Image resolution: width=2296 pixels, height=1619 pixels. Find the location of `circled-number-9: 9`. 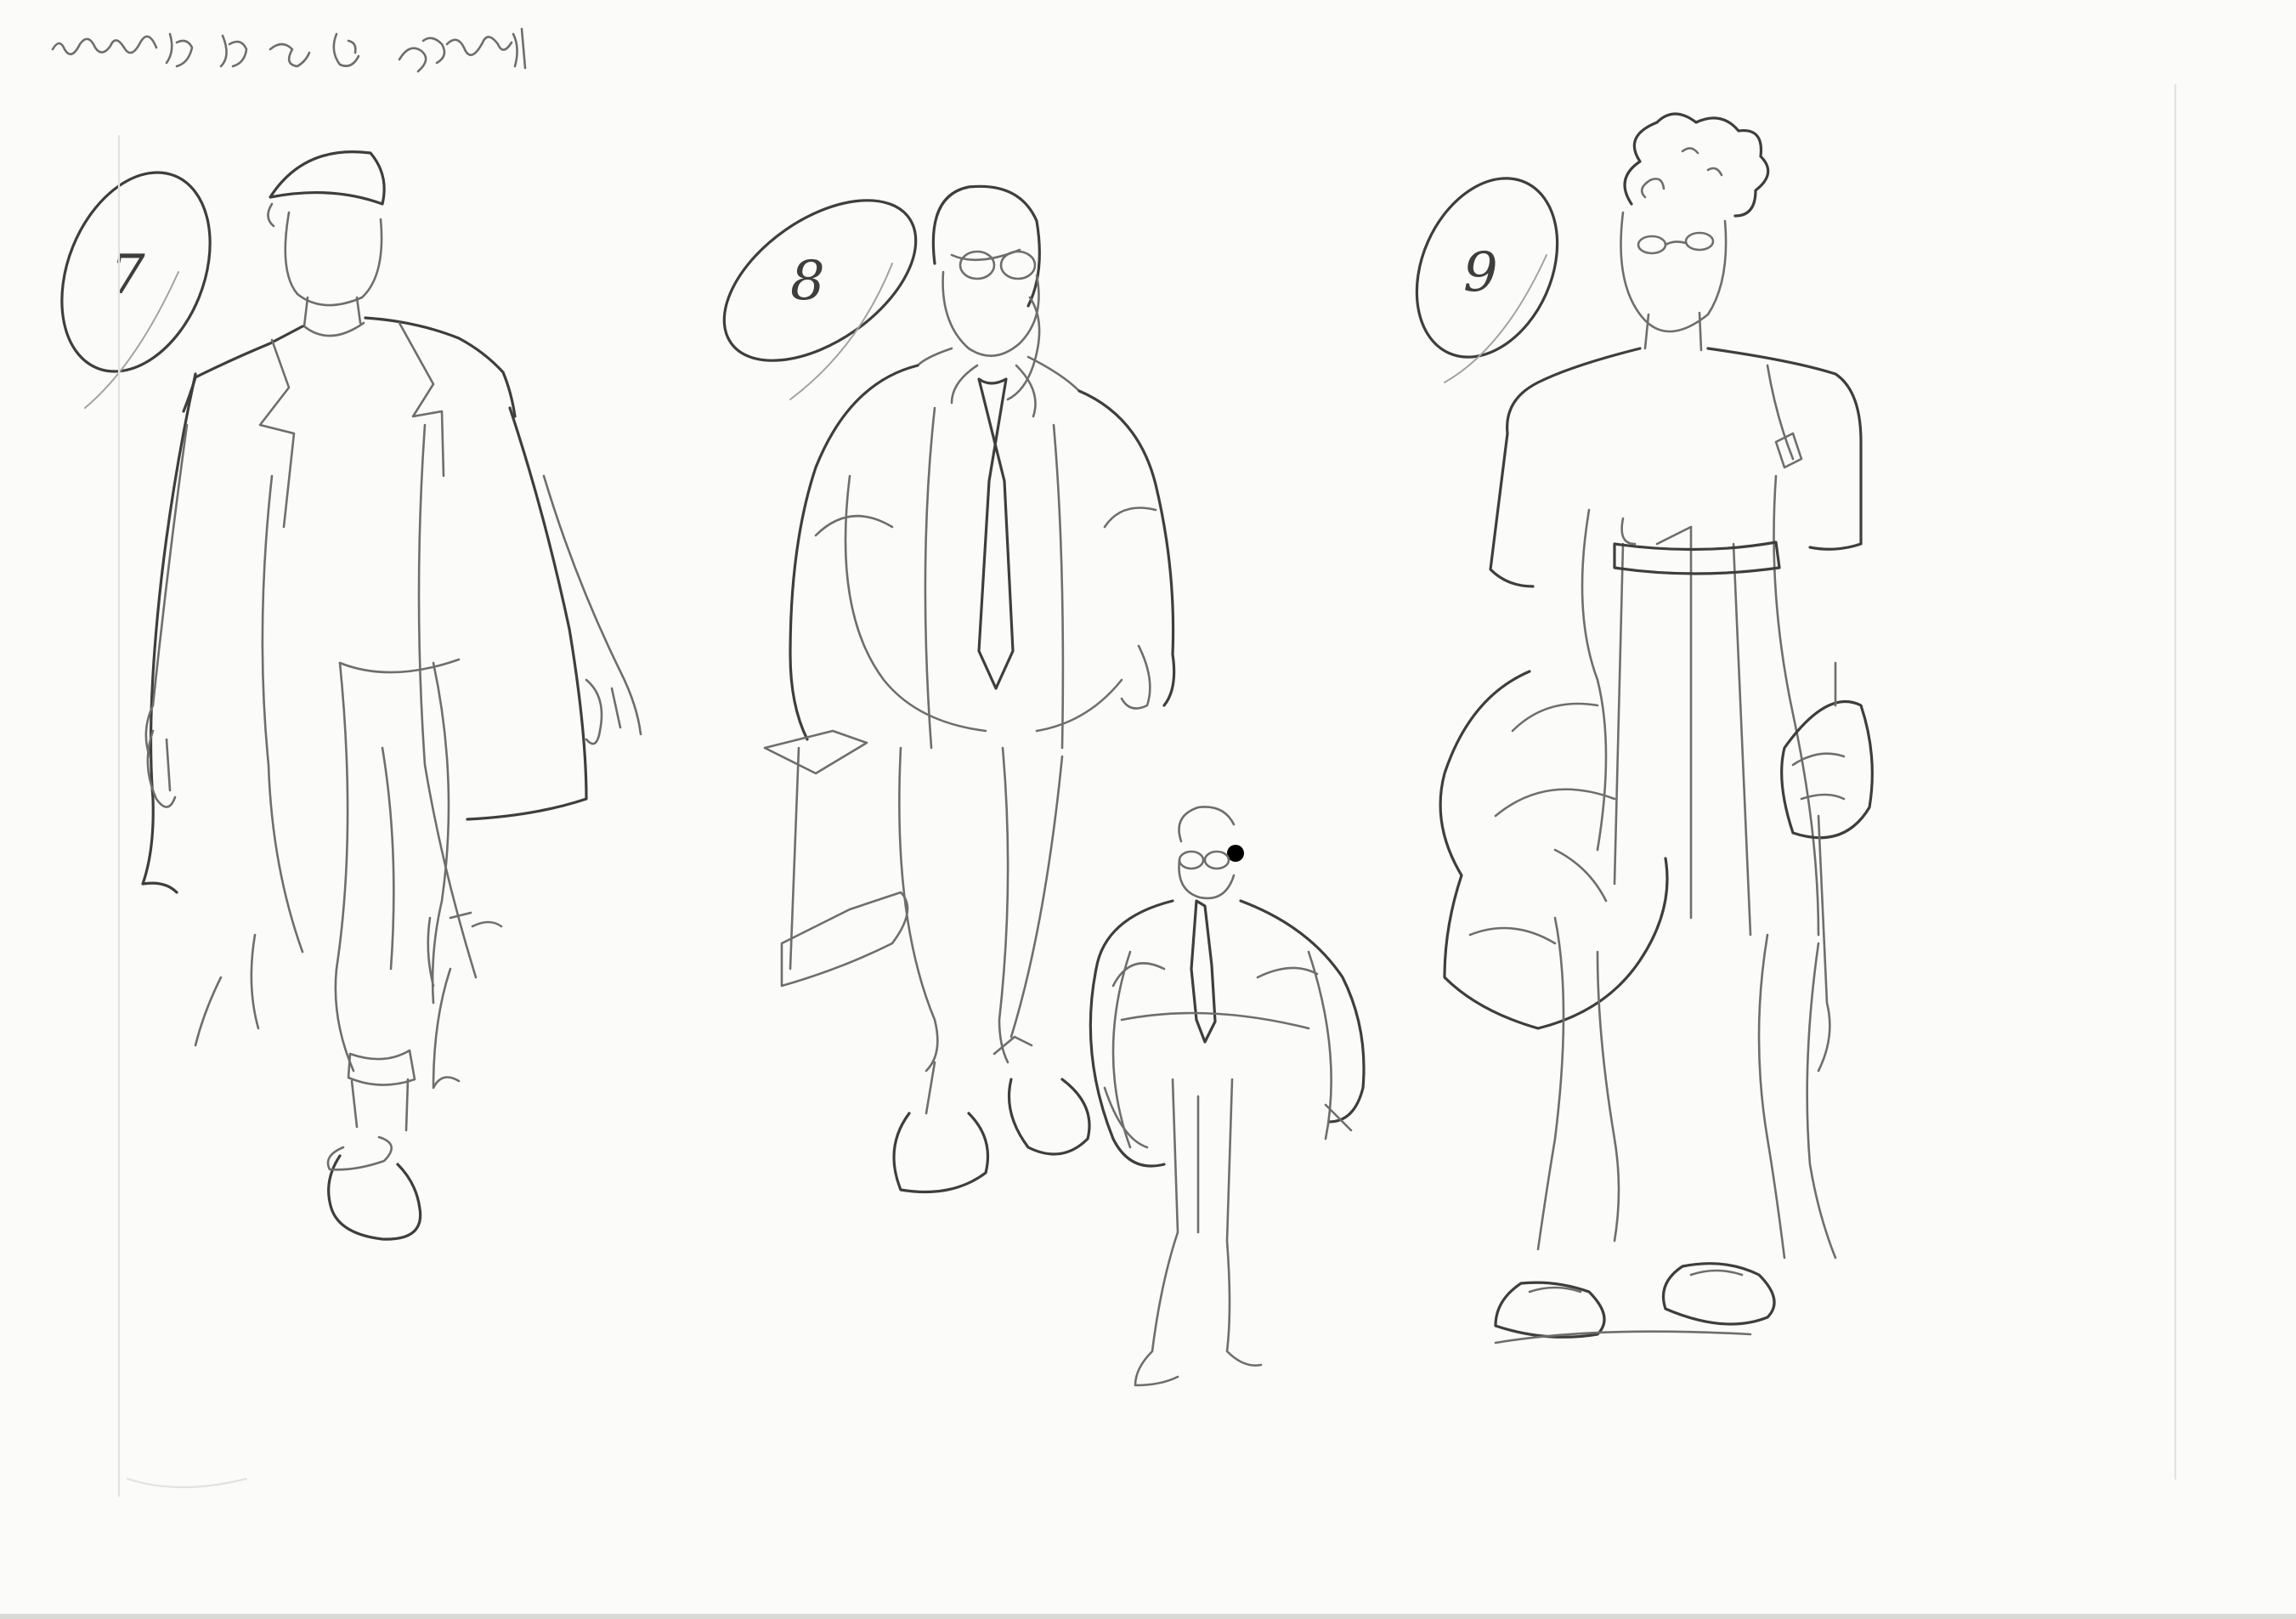

circled-number-9: 9 is located at coordinates (1487, 280).